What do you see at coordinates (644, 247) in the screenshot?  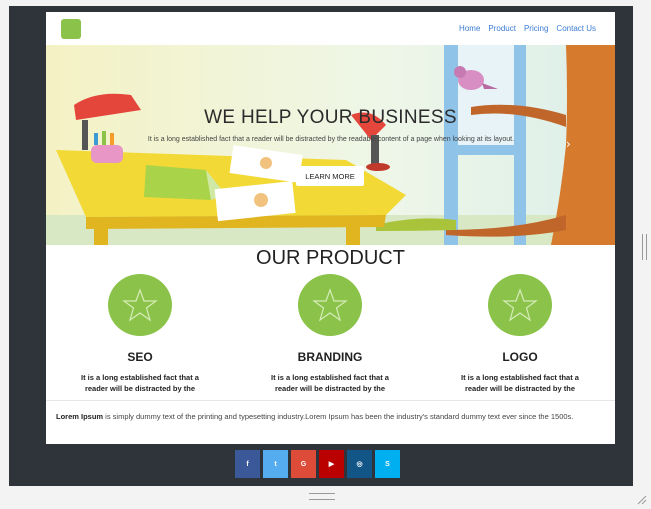 I see `right-resize-handle` at bounding box center [644, 247].